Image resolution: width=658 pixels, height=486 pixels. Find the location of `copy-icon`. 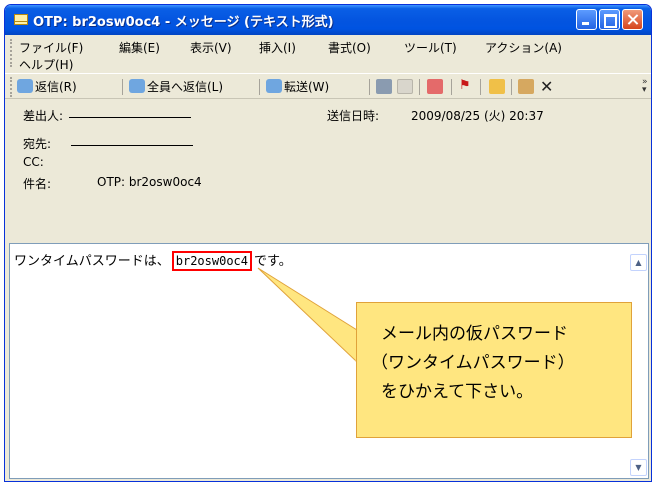

copy-icon is located at coordinates (405, 86).